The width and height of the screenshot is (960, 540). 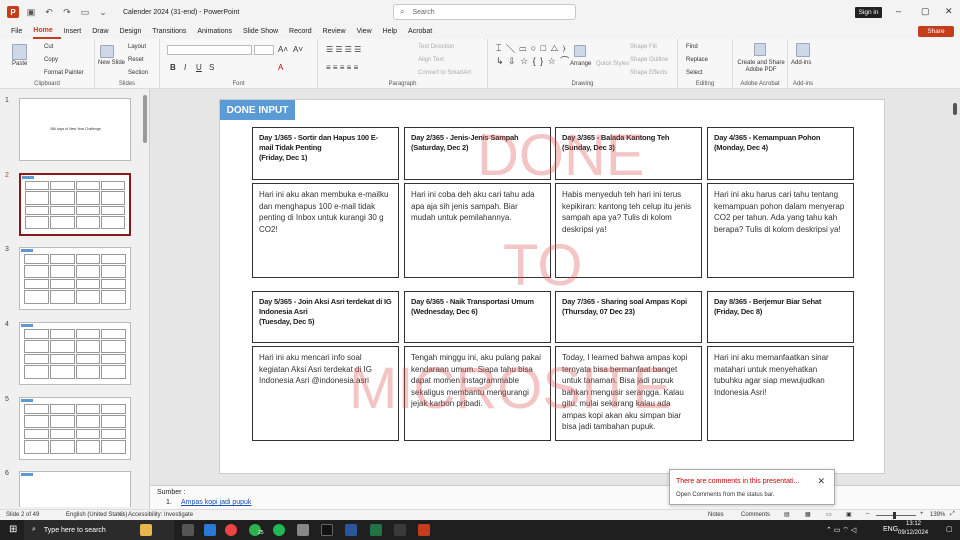 What do you see at coordinates (898, 11) in the screenshot?
I see `minimize-icon: –` at bounding box center [898, 11].